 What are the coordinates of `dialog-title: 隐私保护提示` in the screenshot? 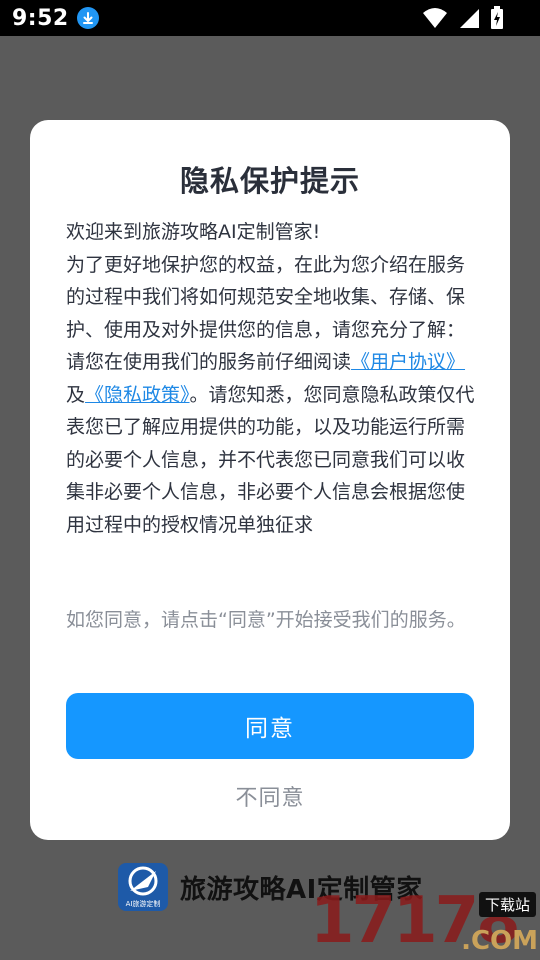 It's located at (269, 181).